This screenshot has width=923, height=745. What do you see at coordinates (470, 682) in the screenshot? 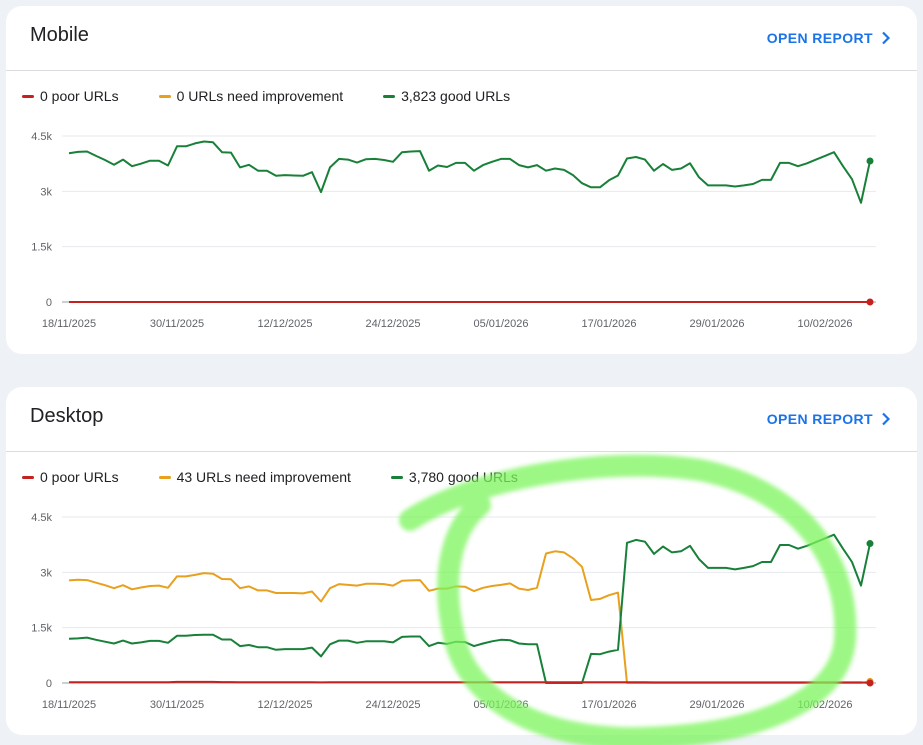
I see `series-line-poor` at bounding box center [470, 682].